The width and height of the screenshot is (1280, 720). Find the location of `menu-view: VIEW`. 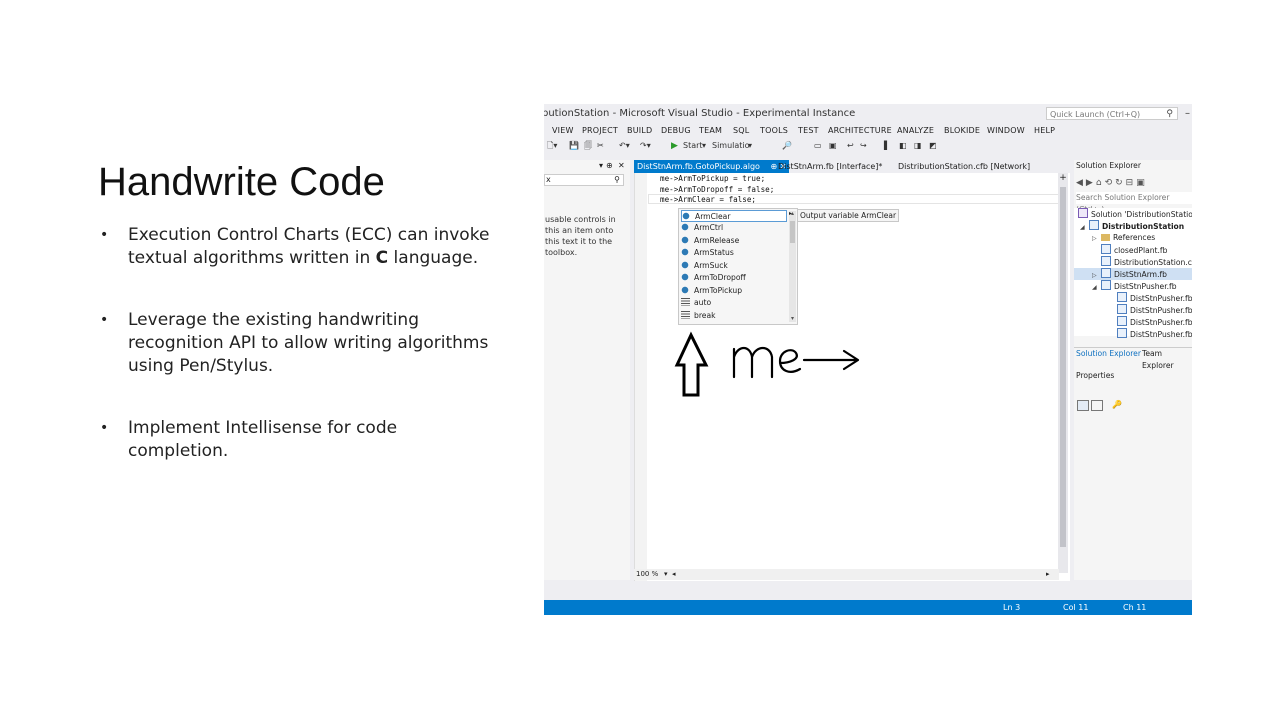

menu-view: VIEW is located at coordinates (563, 131).